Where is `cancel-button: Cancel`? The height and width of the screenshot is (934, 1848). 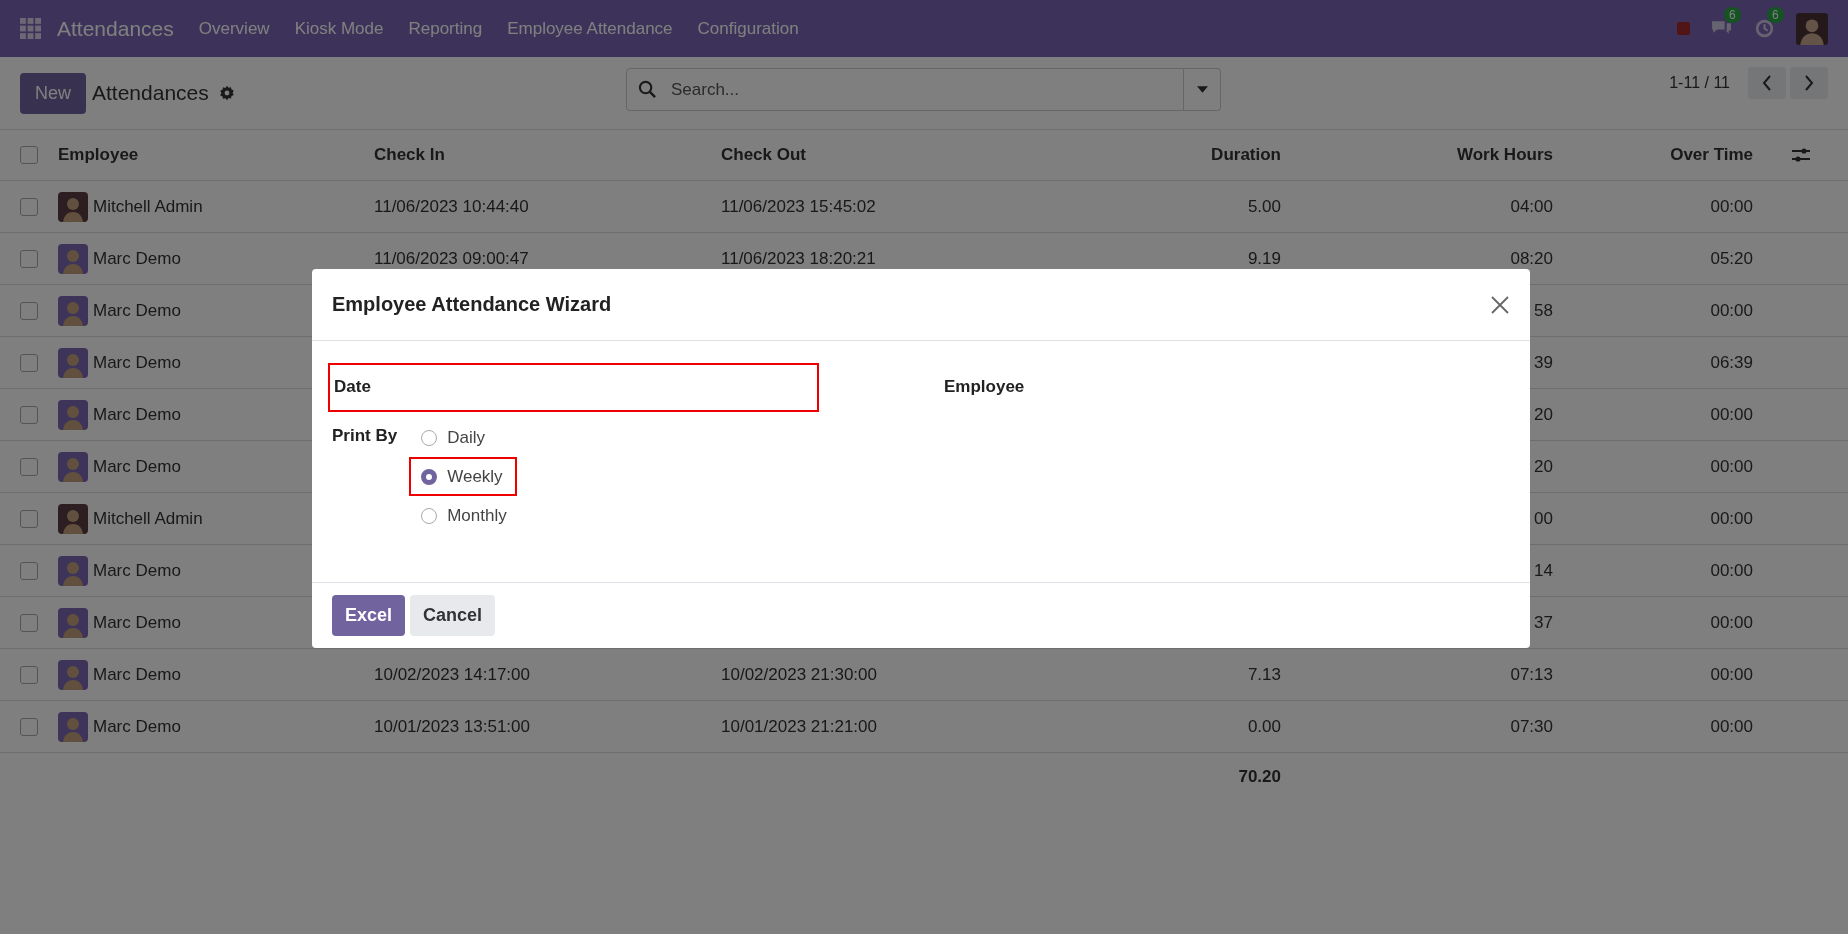
cancel-button: Cancel is located at coordinates (453, 615).